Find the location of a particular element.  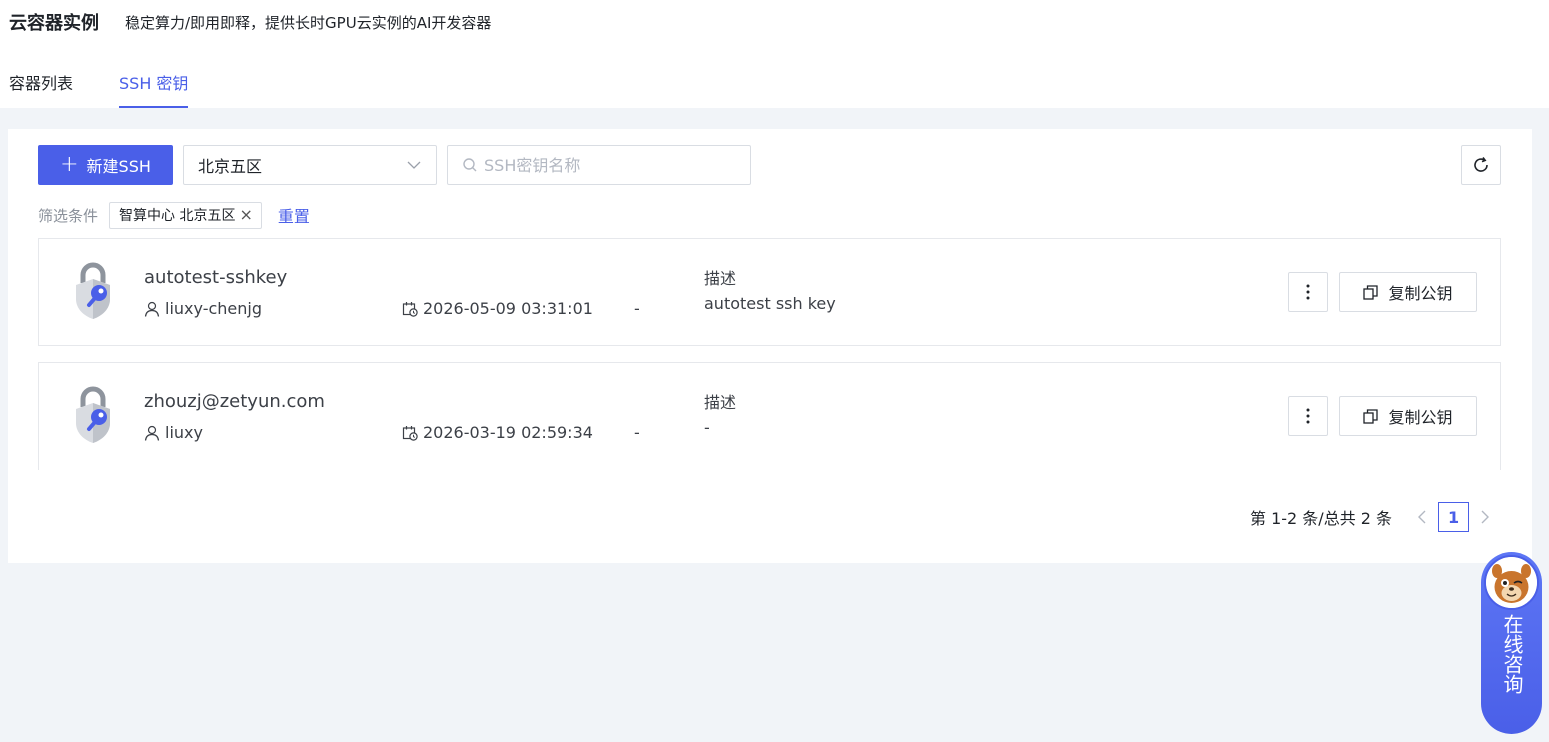

region-select-value: 北京五区 is located at coordinates (230, 166).